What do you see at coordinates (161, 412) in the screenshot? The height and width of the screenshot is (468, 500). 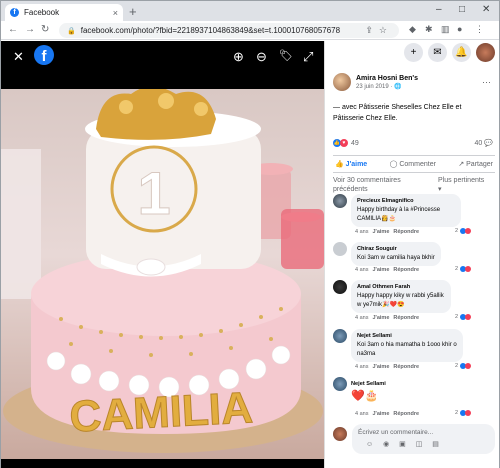 I see `cake-name-text: CAMILIA` at bounding box center [161, 412].